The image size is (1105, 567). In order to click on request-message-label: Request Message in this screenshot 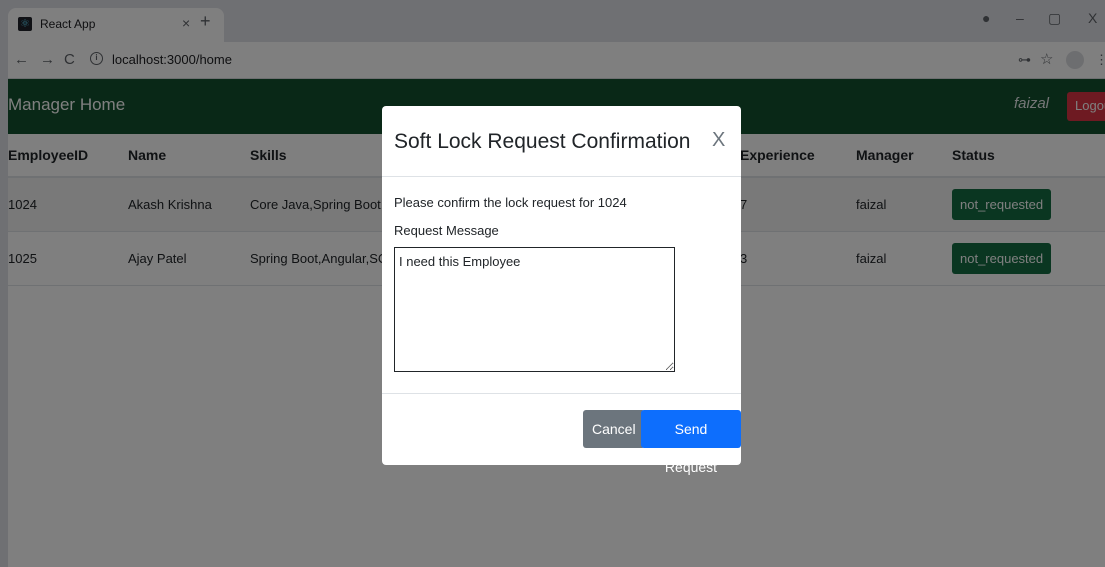, I will do `click(446, 230)`.